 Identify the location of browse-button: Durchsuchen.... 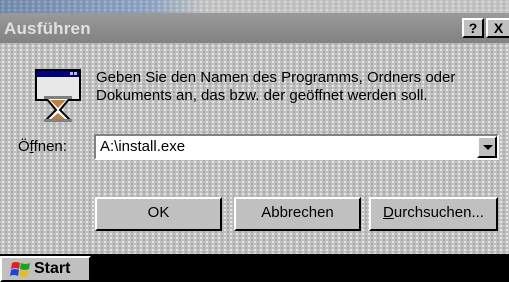
(433, 214).